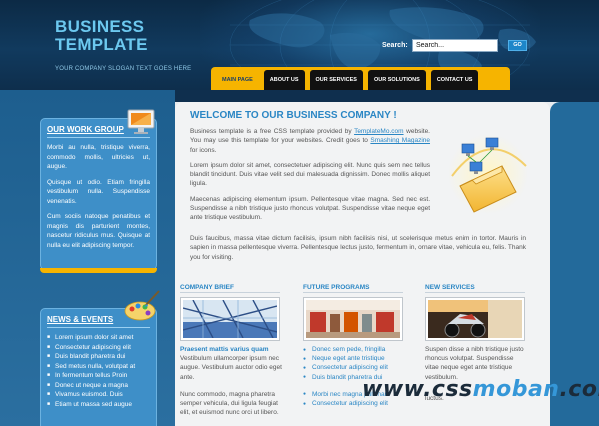 The width and height of the screenshot is (599, 426). What do you see at coordinates (231, 349) in the screenshot?
I see `company-brief-subtitle: Praesent mattis varius quam` at bounding box center [231, 349].